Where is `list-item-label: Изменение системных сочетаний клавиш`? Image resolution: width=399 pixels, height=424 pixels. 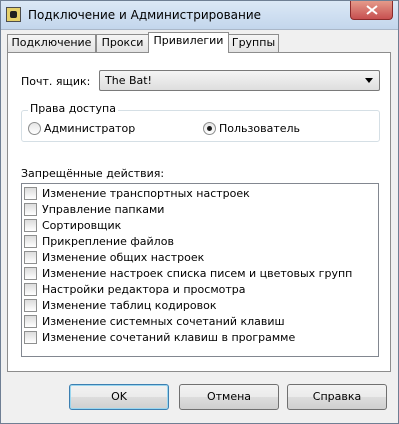 list-item-label: Изменение системных сочетаний клавиш is located at coordinates (163, 321).